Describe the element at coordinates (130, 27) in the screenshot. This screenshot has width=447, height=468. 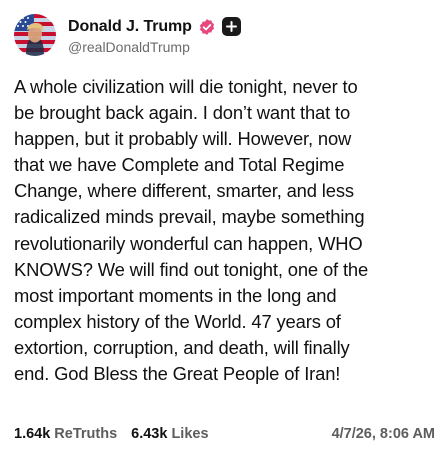
I see `author-display-name: Donald J. Trump` at that location.